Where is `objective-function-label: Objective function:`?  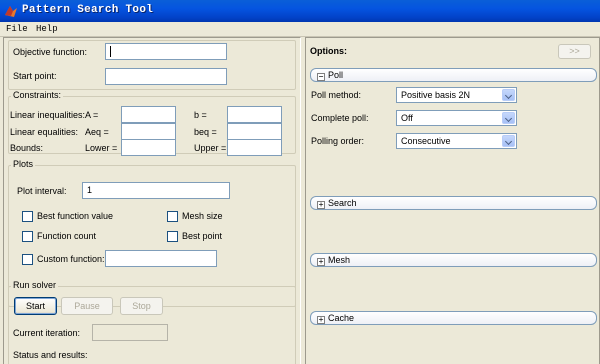
objective-function-label: Objective function: is located at coordinates (50, 52).